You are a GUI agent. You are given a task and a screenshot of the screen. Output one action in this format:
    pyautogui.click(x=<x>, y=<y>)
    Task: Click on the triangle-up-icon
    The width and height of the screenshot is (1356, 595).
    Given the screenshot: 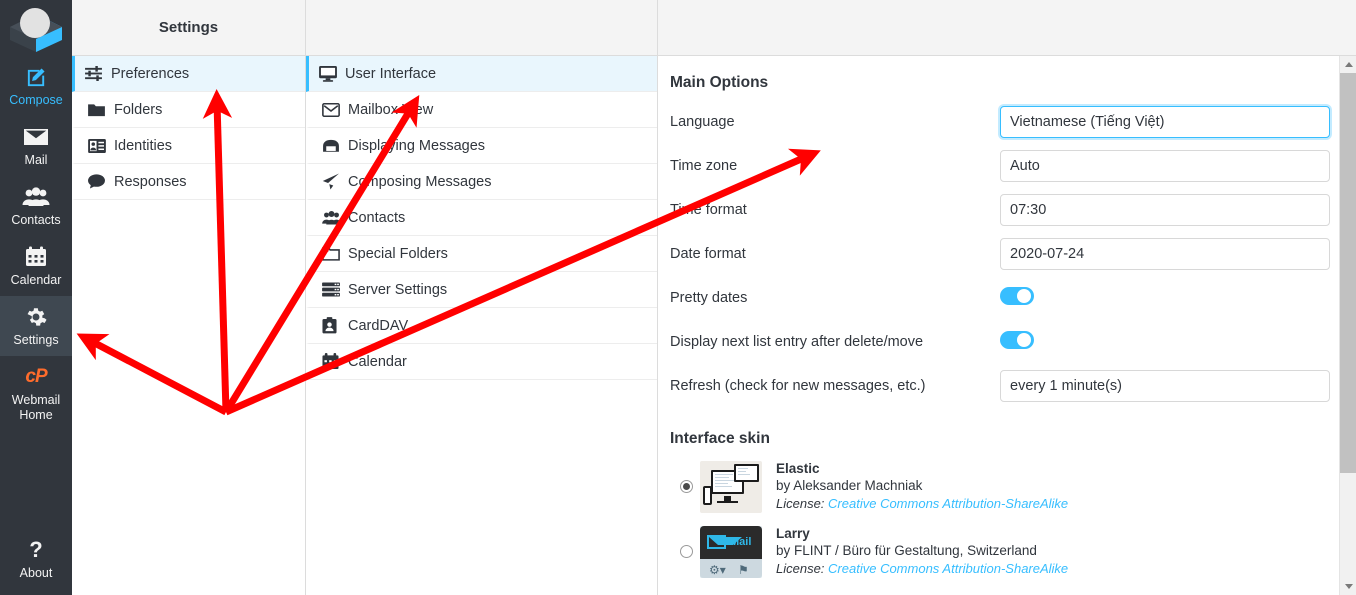 What is the action you would take?
    pyautogui.click(x=1348, y=64)
    